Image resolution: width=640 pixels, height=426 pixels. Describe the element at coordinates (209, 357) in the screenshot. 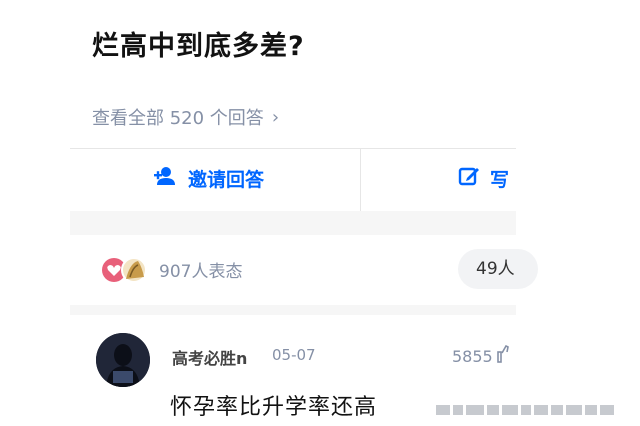

I see `author-name: 高考必胜n` at that location.